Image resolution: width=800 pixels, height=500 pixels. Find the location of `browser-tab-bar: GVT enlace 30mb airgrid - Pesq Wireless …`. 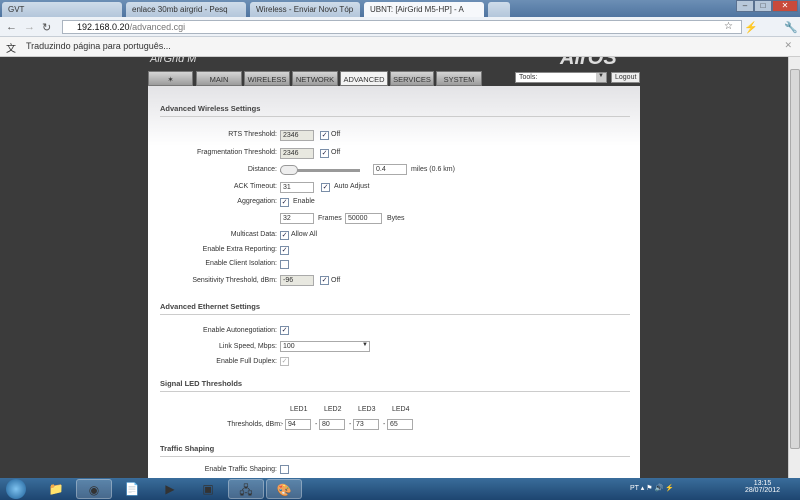

browser-tab-bar: GVT enlace 30mb airgrid - Pesq Wireless … is located at coordinates (400, 8).